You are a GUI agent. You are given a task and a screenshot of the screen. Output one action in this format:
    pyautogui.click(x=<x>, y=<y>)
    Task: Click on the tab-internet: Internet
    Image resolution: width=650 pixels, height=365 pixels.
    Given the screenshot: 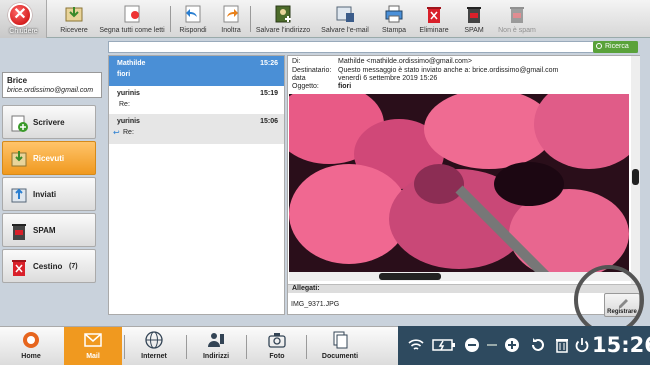 What is the action you would take?
    pyautogui.click(x=154, y=346)
    